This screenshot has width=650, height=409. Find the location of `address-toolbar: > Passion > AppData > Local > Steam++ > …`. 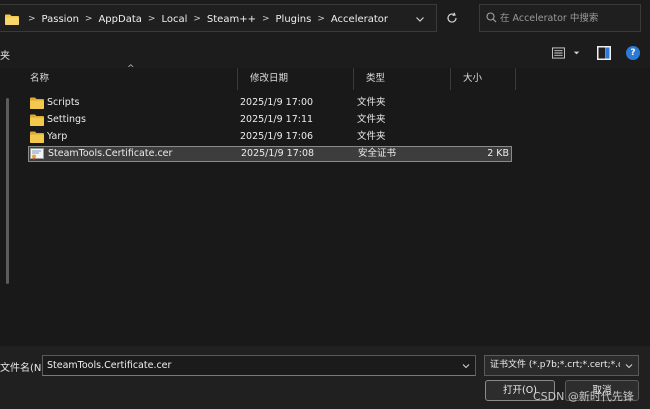

address-toolbar: > Passion > AppData > Local > Steam++ > … is located at coordinates (325, 19).